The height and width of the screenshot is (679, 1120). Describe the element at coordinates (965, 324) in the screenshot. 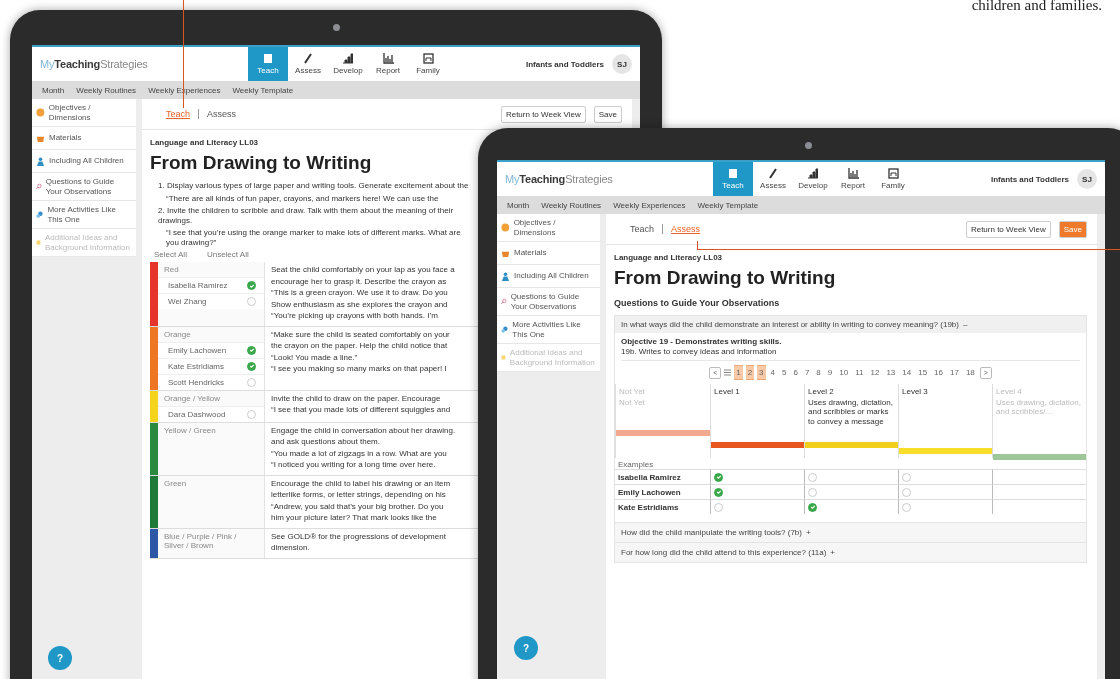

I see `toggle-sign: –` at that location.